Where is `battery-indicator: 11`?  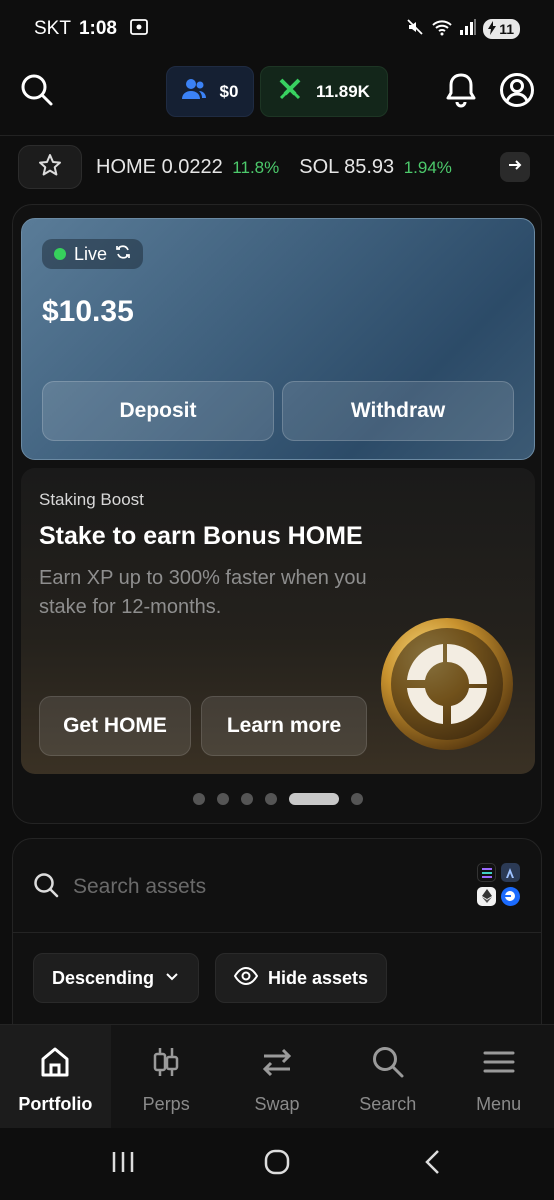 battery-indicator: 11 is located at coordinates (501, 29).